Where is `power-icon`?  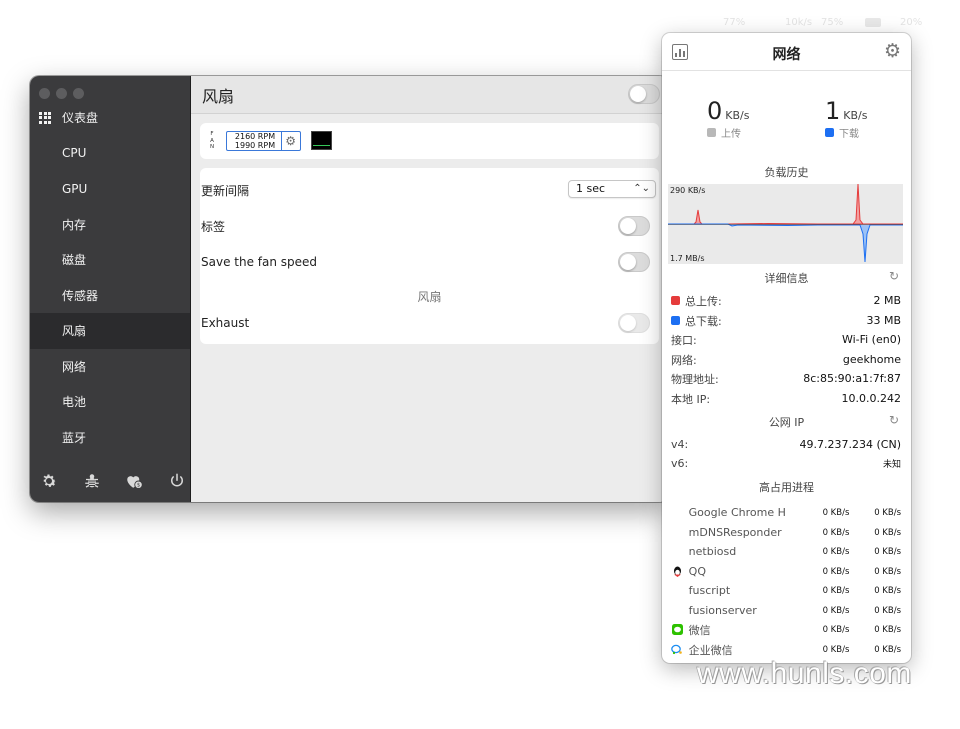 power-icon is located at coordinates (177, 483).